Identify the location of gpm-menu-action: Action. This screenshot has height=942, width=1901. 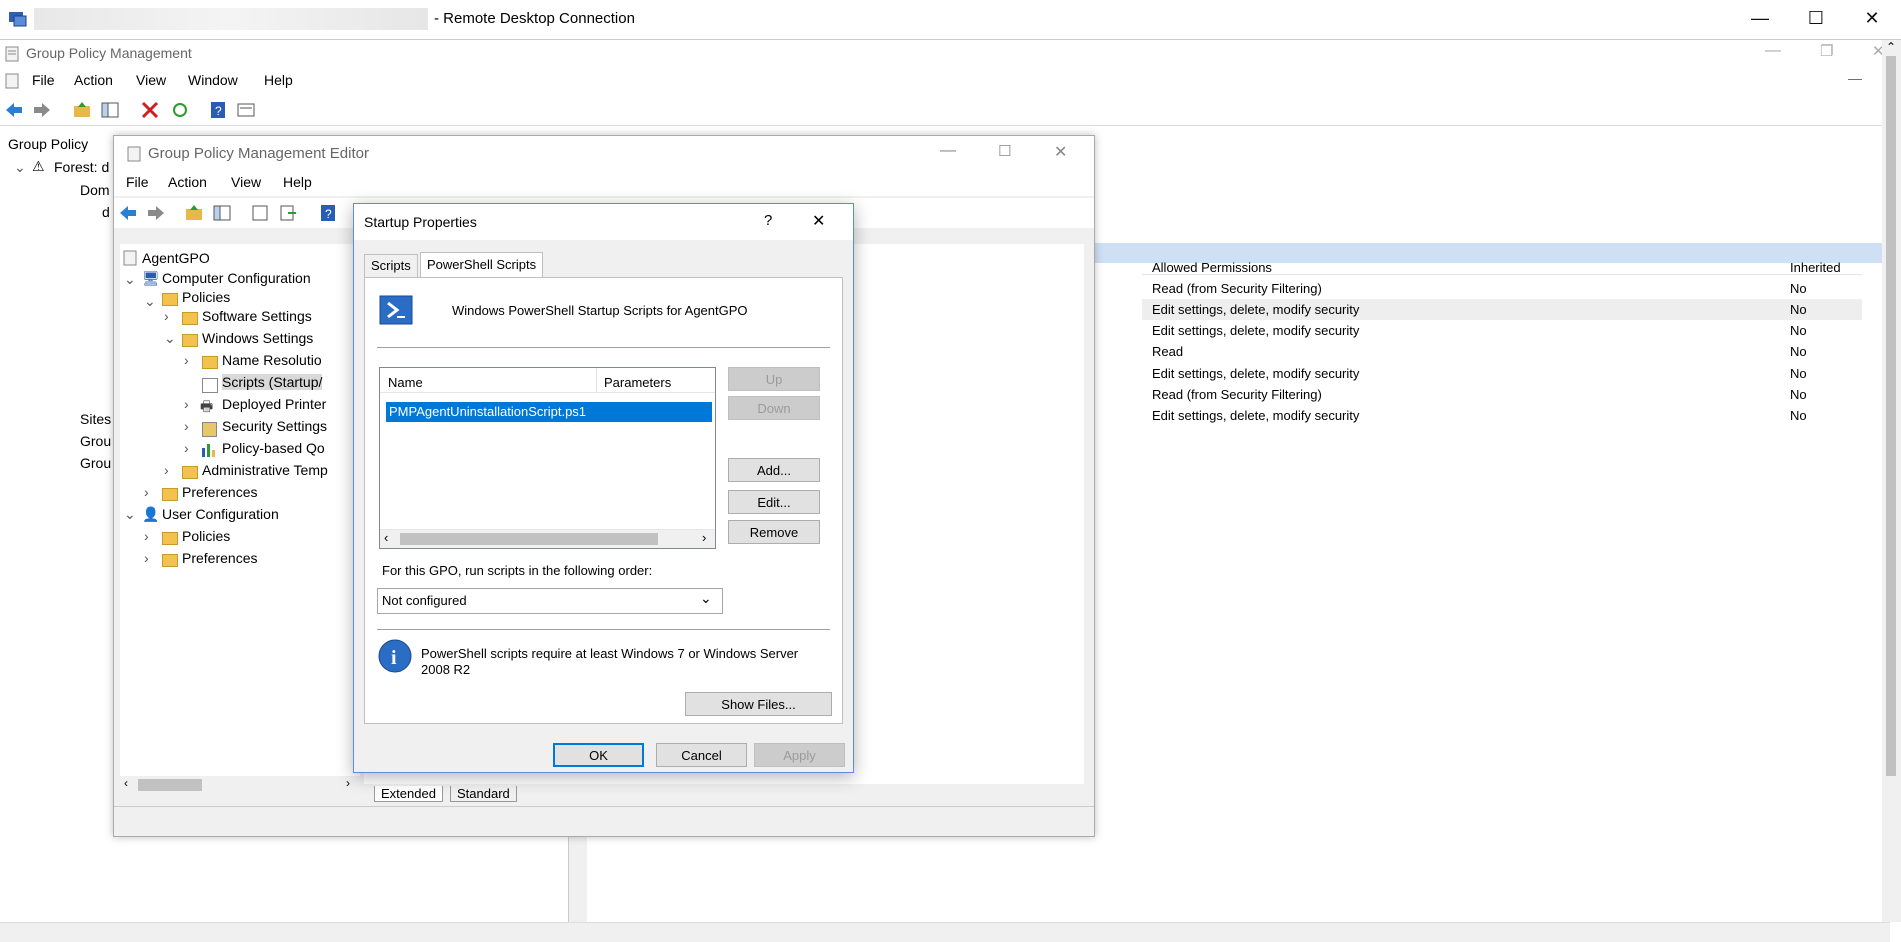
(93, 80).